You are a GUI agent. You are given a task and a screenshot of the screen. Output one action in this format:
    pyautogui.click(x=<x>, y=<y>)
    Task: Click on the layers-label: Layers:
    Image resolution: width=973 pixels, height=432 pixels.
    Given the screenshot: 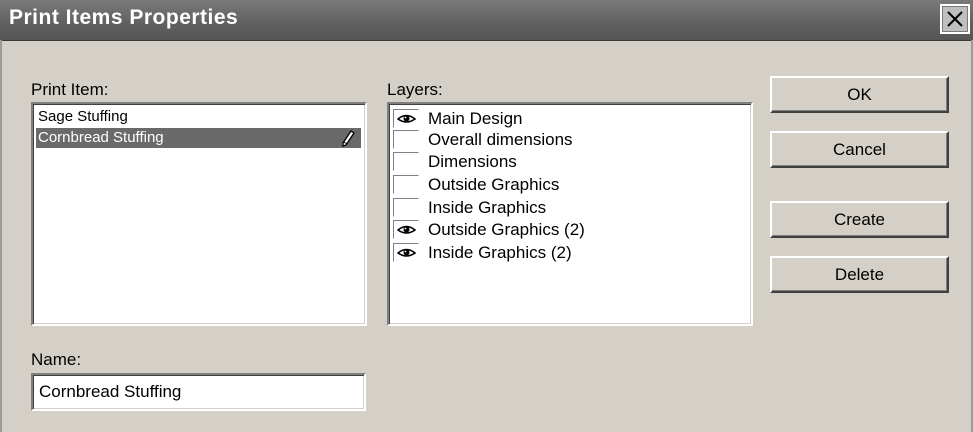 What is the action you would take?
    pyautogui.click(x=415, y=89)
    